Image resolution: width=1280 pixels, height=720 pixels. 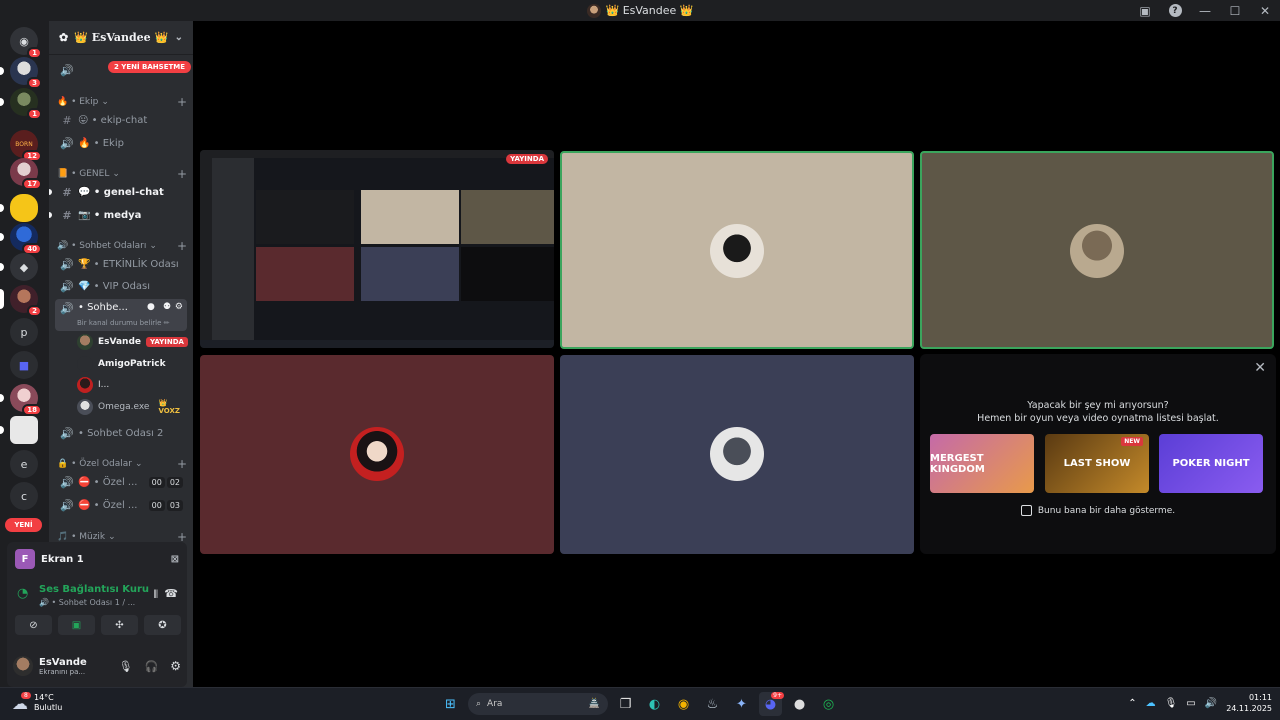 What do you see at coordinates (152, 666) in the screenshot?
I see `headphones-icon: 🎧` at bounding box center [152, 666].